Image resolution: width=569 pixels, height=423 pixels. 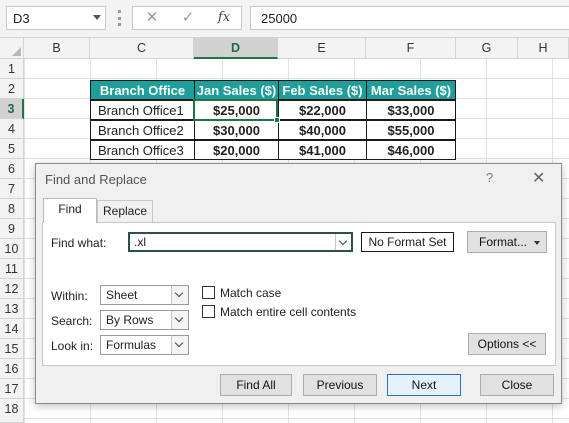 What do you see at coordinates (277, 120) in the screenshot?
I see `fill-handle` at bounding box center [277, 120].